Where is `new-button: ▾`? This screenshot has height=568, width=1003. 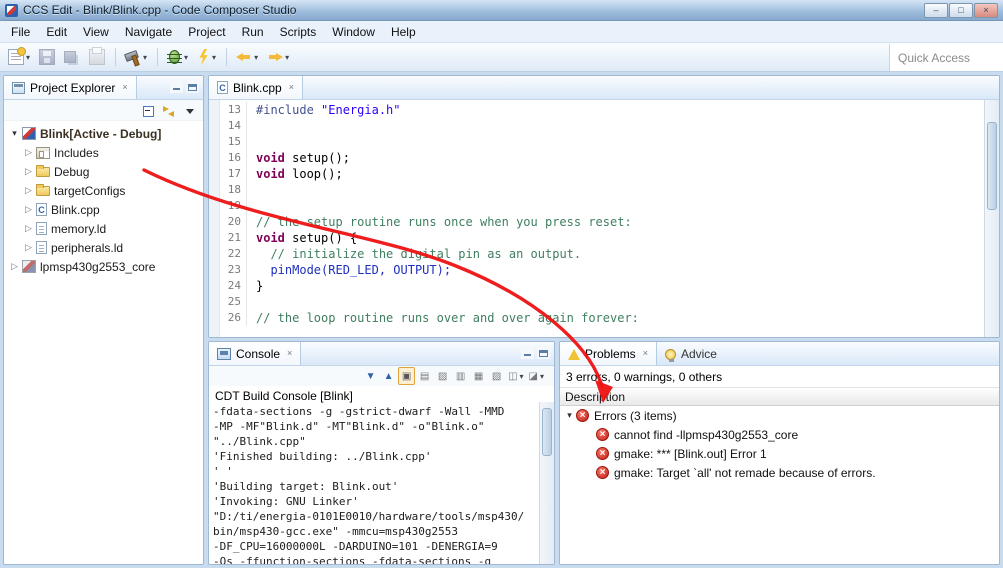
new-button: ▾ is located at coordinates (19, 57).